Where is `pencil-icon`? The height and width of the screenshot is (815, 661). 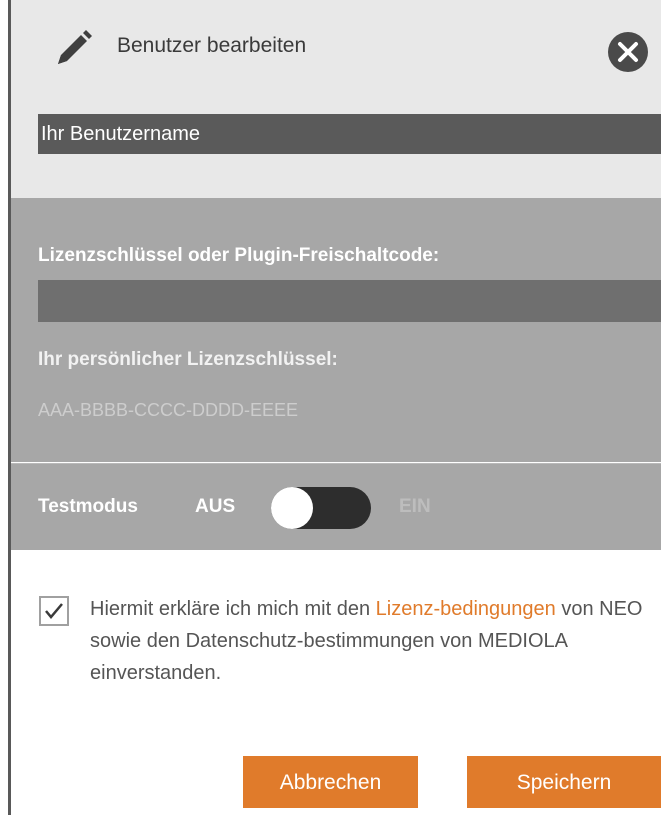
pencil-icon is located at coordinates (74, 50).